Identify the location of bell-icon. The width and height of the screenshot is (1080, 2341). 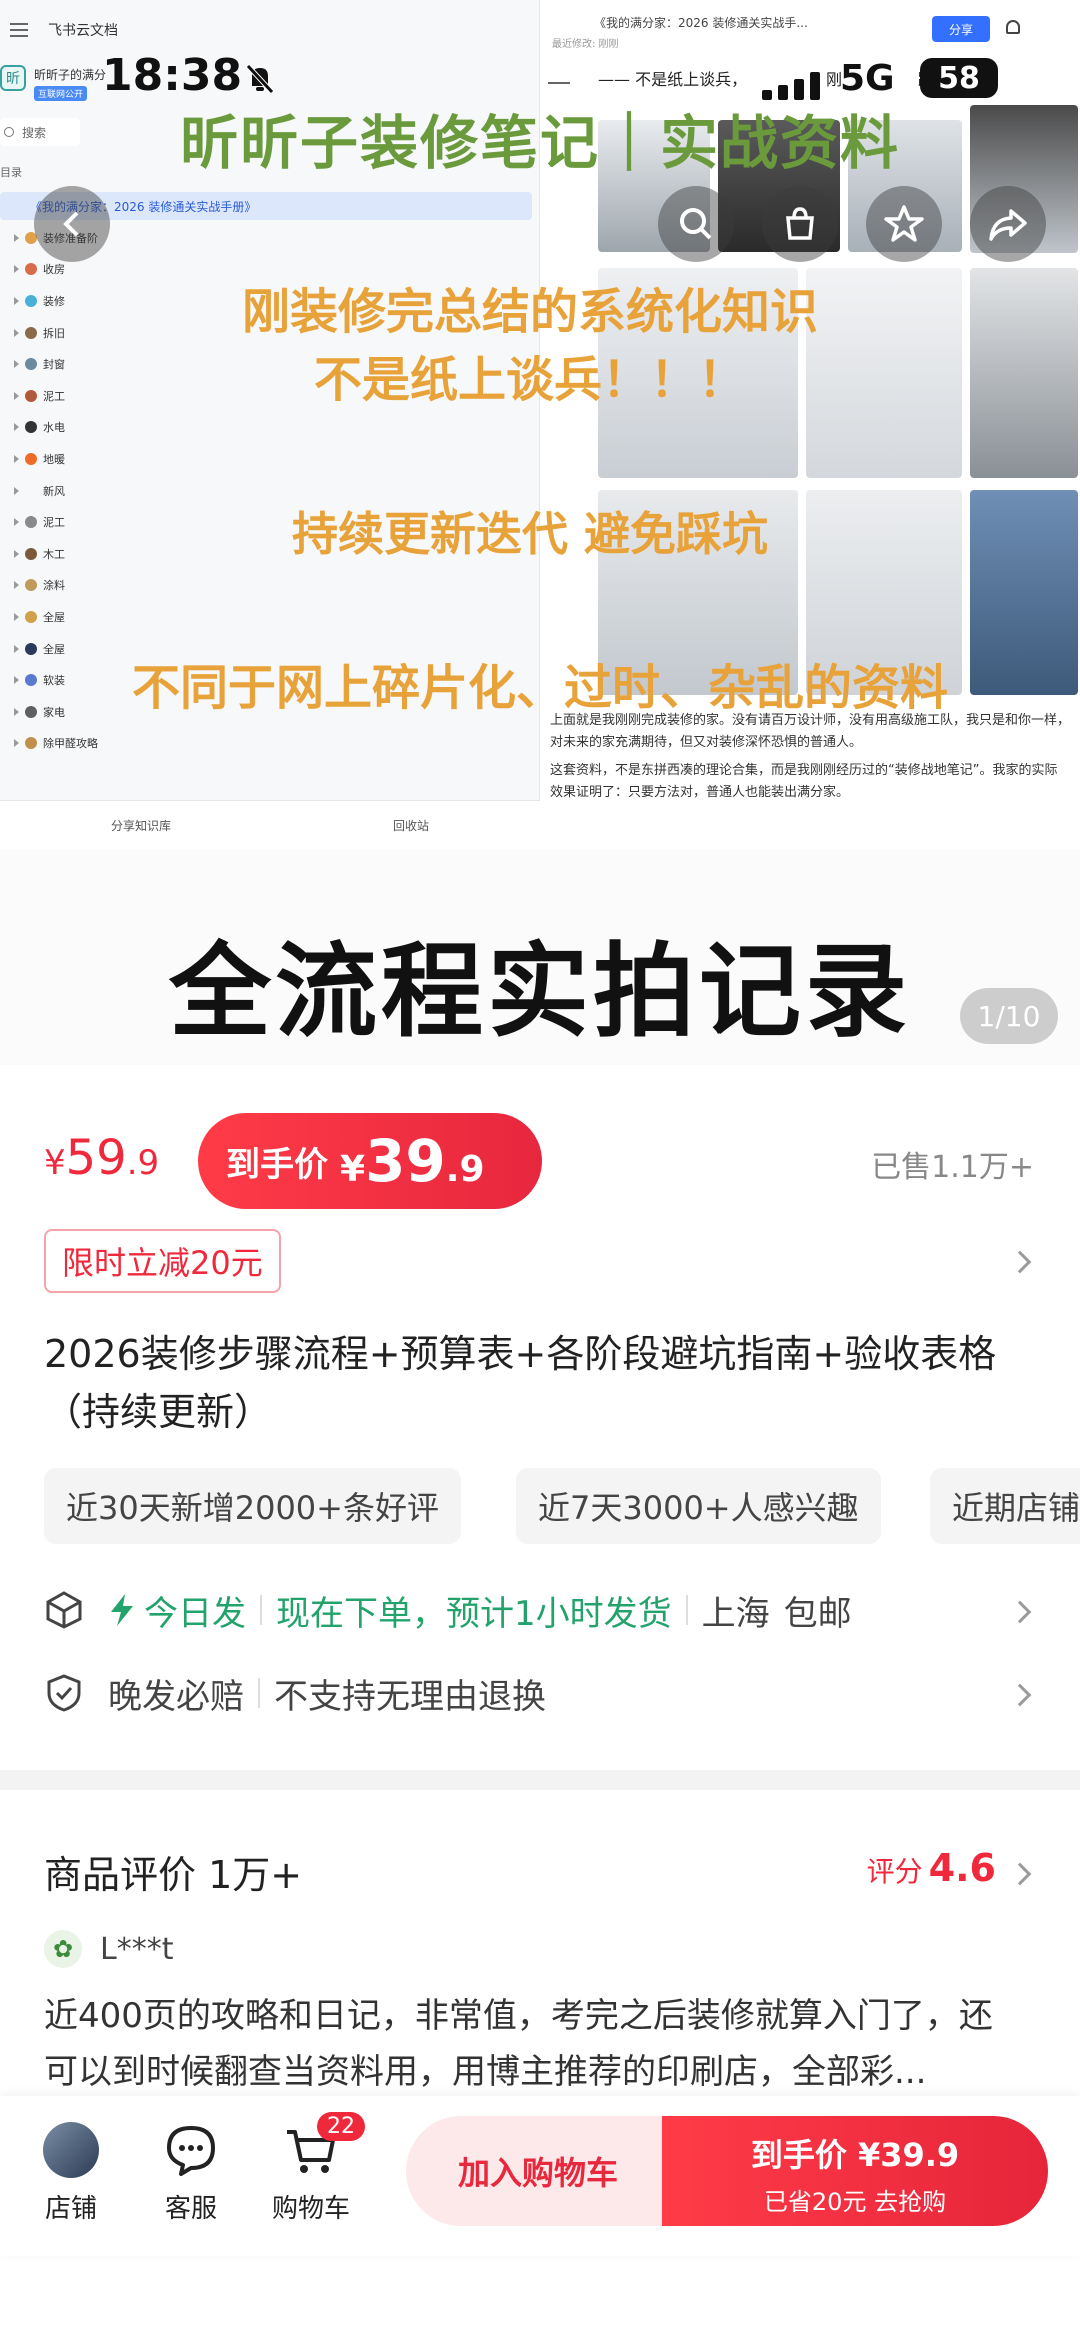
(1013, 27).